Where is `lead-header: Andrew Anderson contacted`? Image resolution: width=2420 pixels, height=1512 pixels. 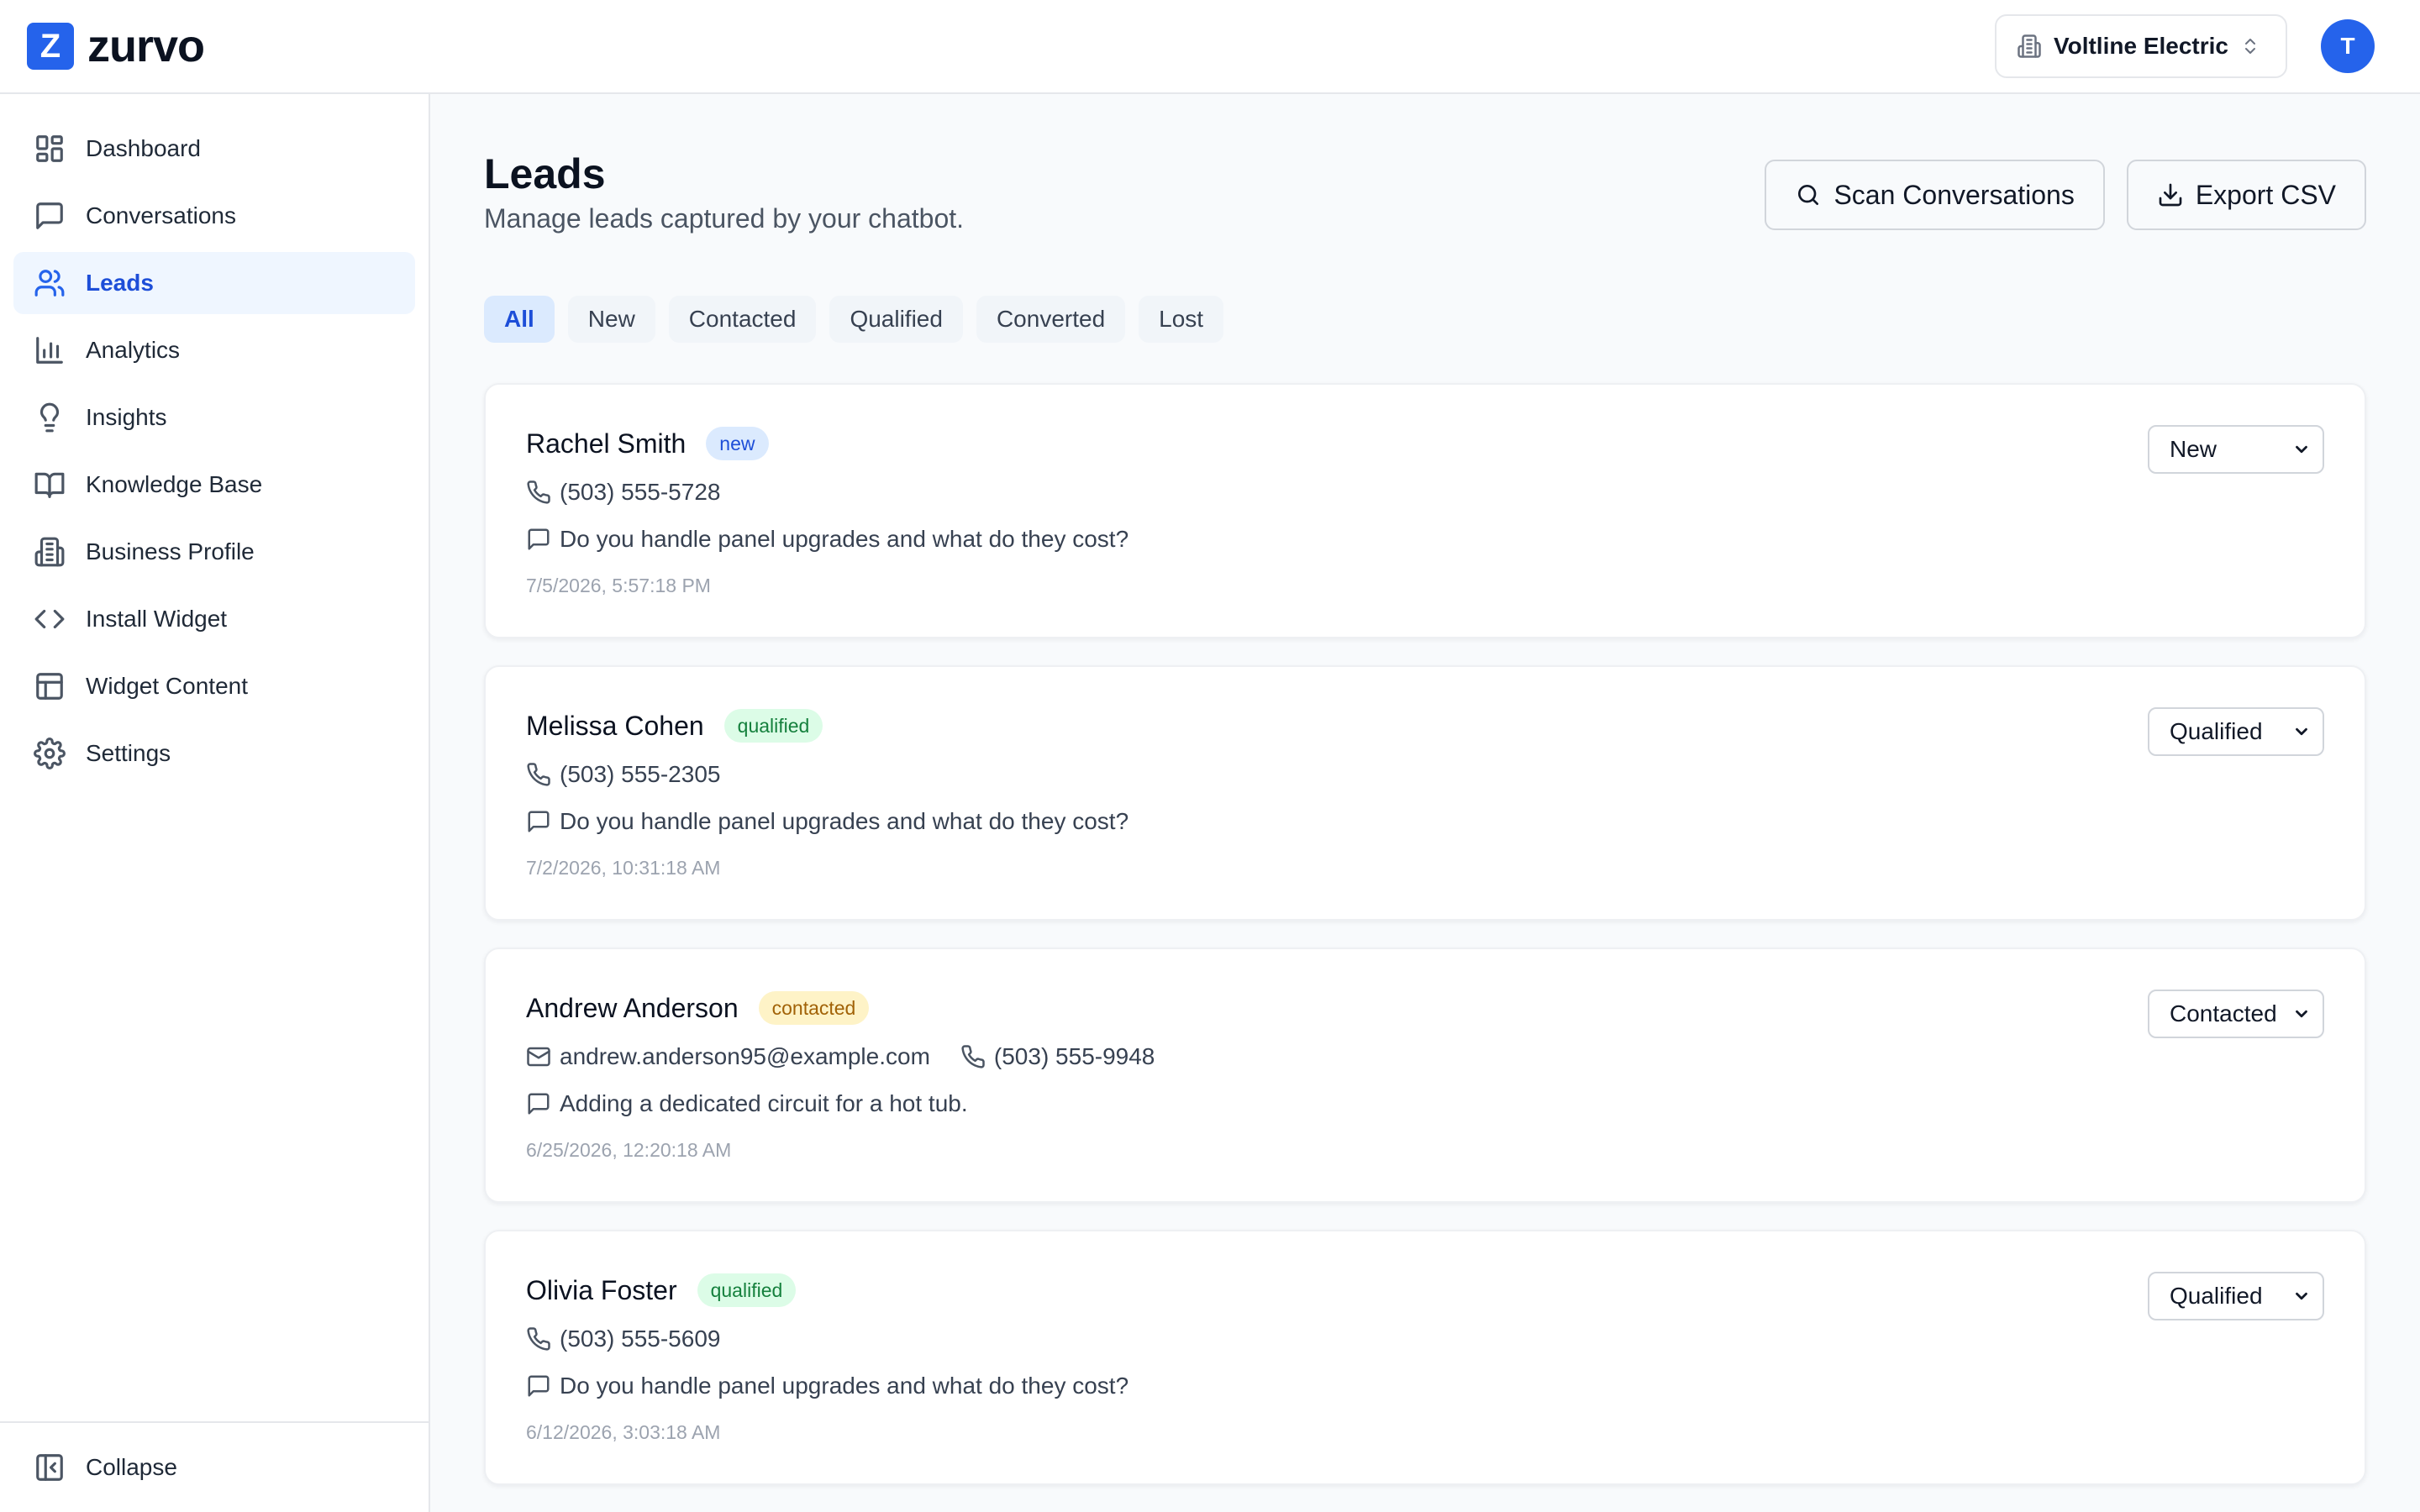
lead-header: Andrew Anderson contacted is located at coordinates (698, 1008).